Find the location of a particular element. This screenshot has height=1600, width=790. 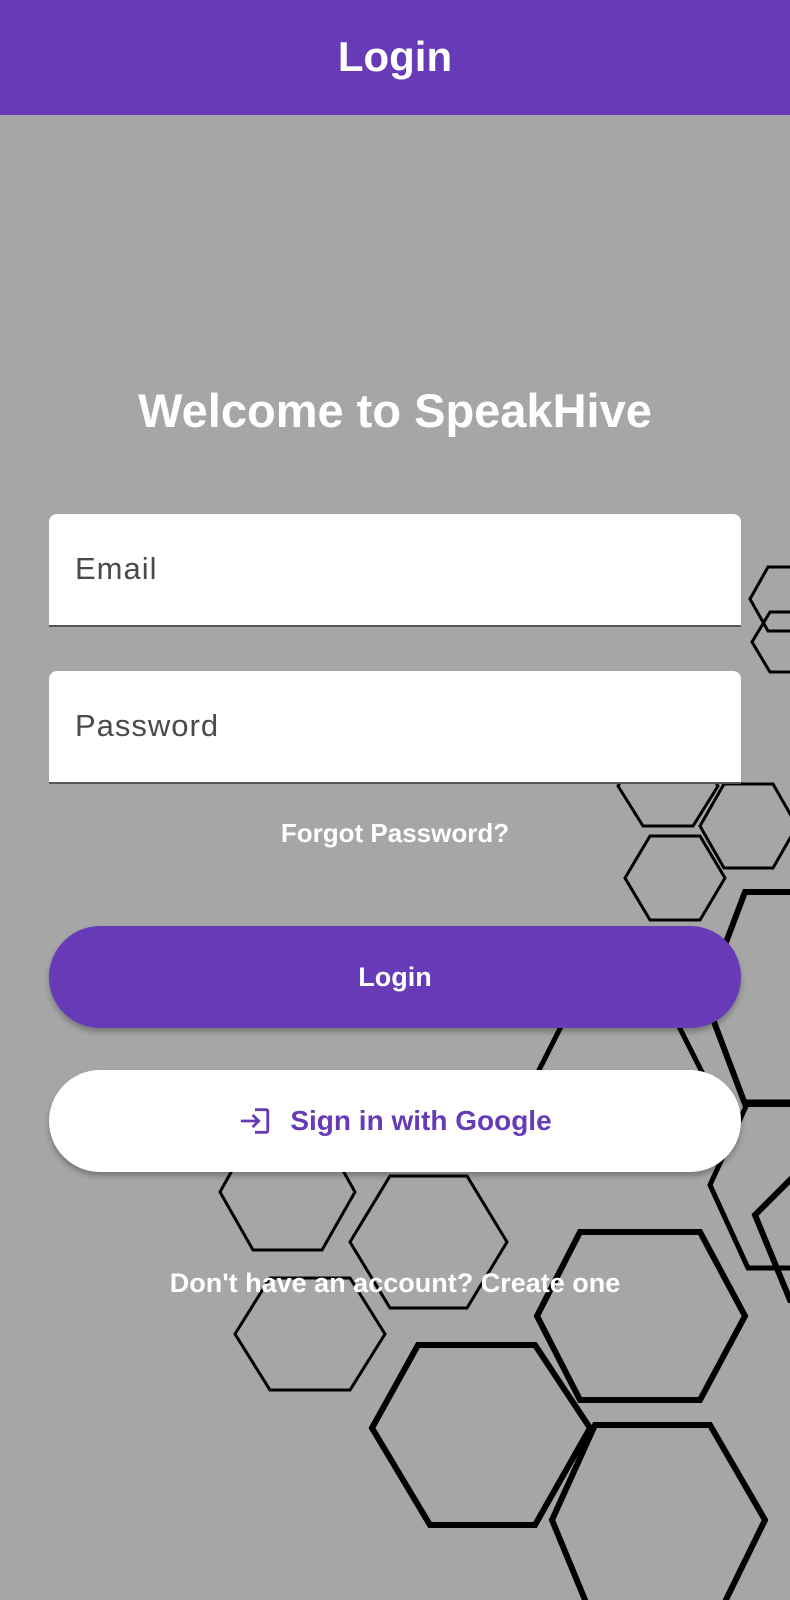

forgot-password-row: Forgot Password? is located at coordinates (395, 833).